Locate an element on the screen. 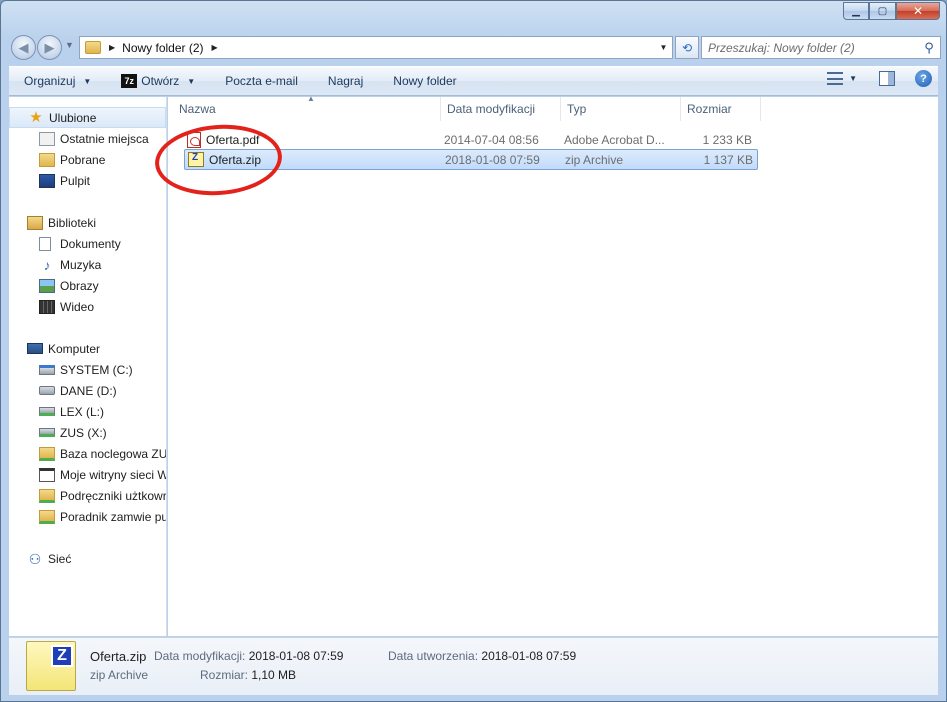 This screenshot has height=702, width=947. back-button: ◀ is located at coordinates (23, 47).